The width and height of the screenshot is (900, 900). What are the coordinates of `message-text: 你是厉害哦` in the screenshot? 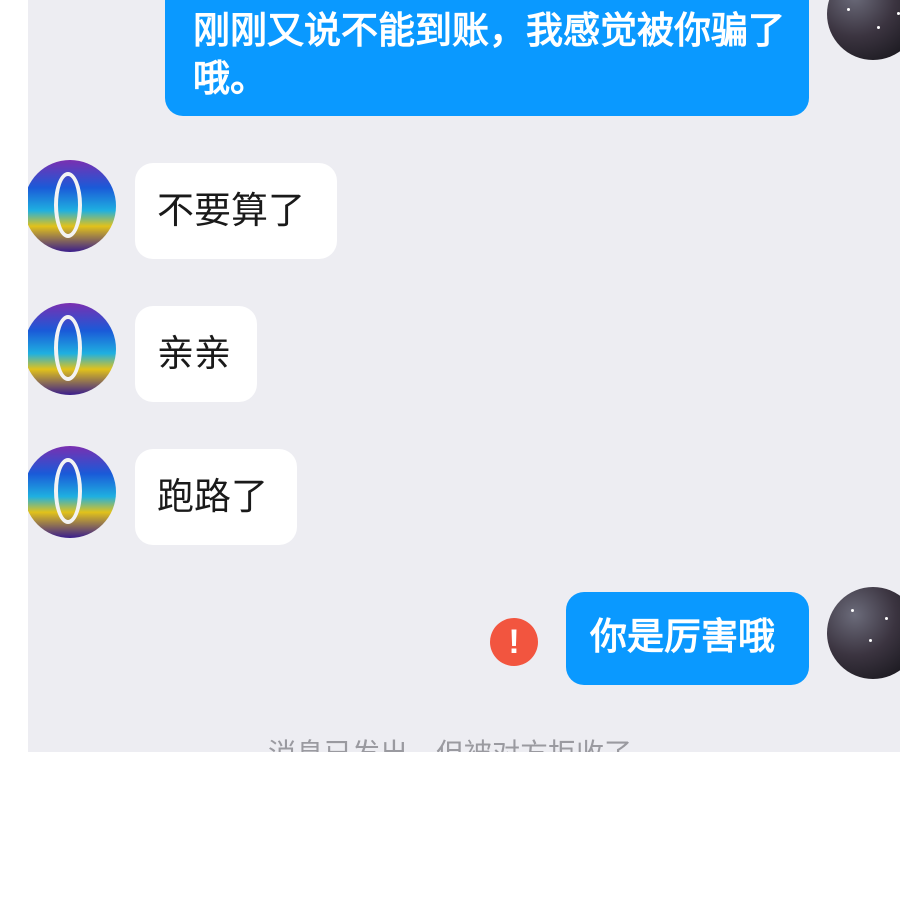 It's located at (682, 636).